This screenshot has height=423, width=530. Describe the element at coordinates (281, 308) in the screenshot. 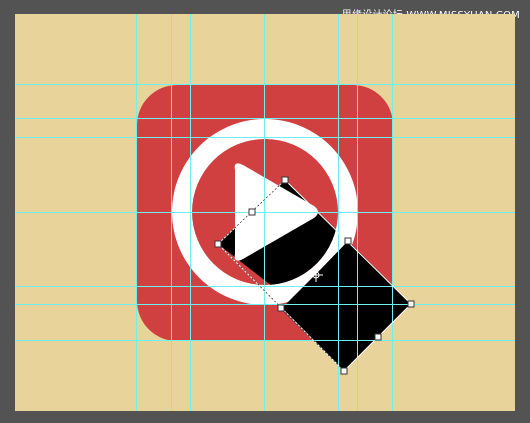

I see `transform-handle-bottom-left-mid` at that location.